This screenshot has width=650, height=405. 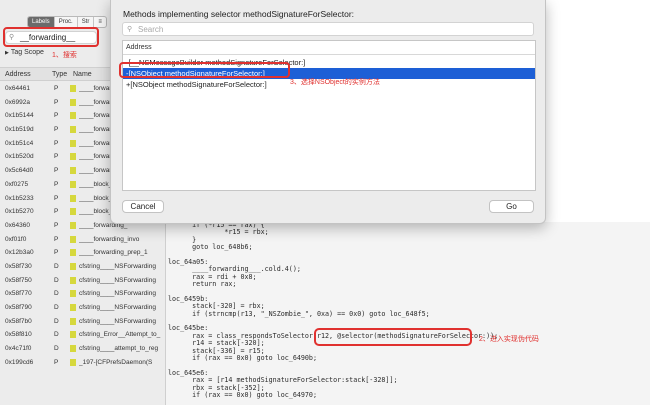 I want to click on column-name: Name, so click(x=82, y=74).